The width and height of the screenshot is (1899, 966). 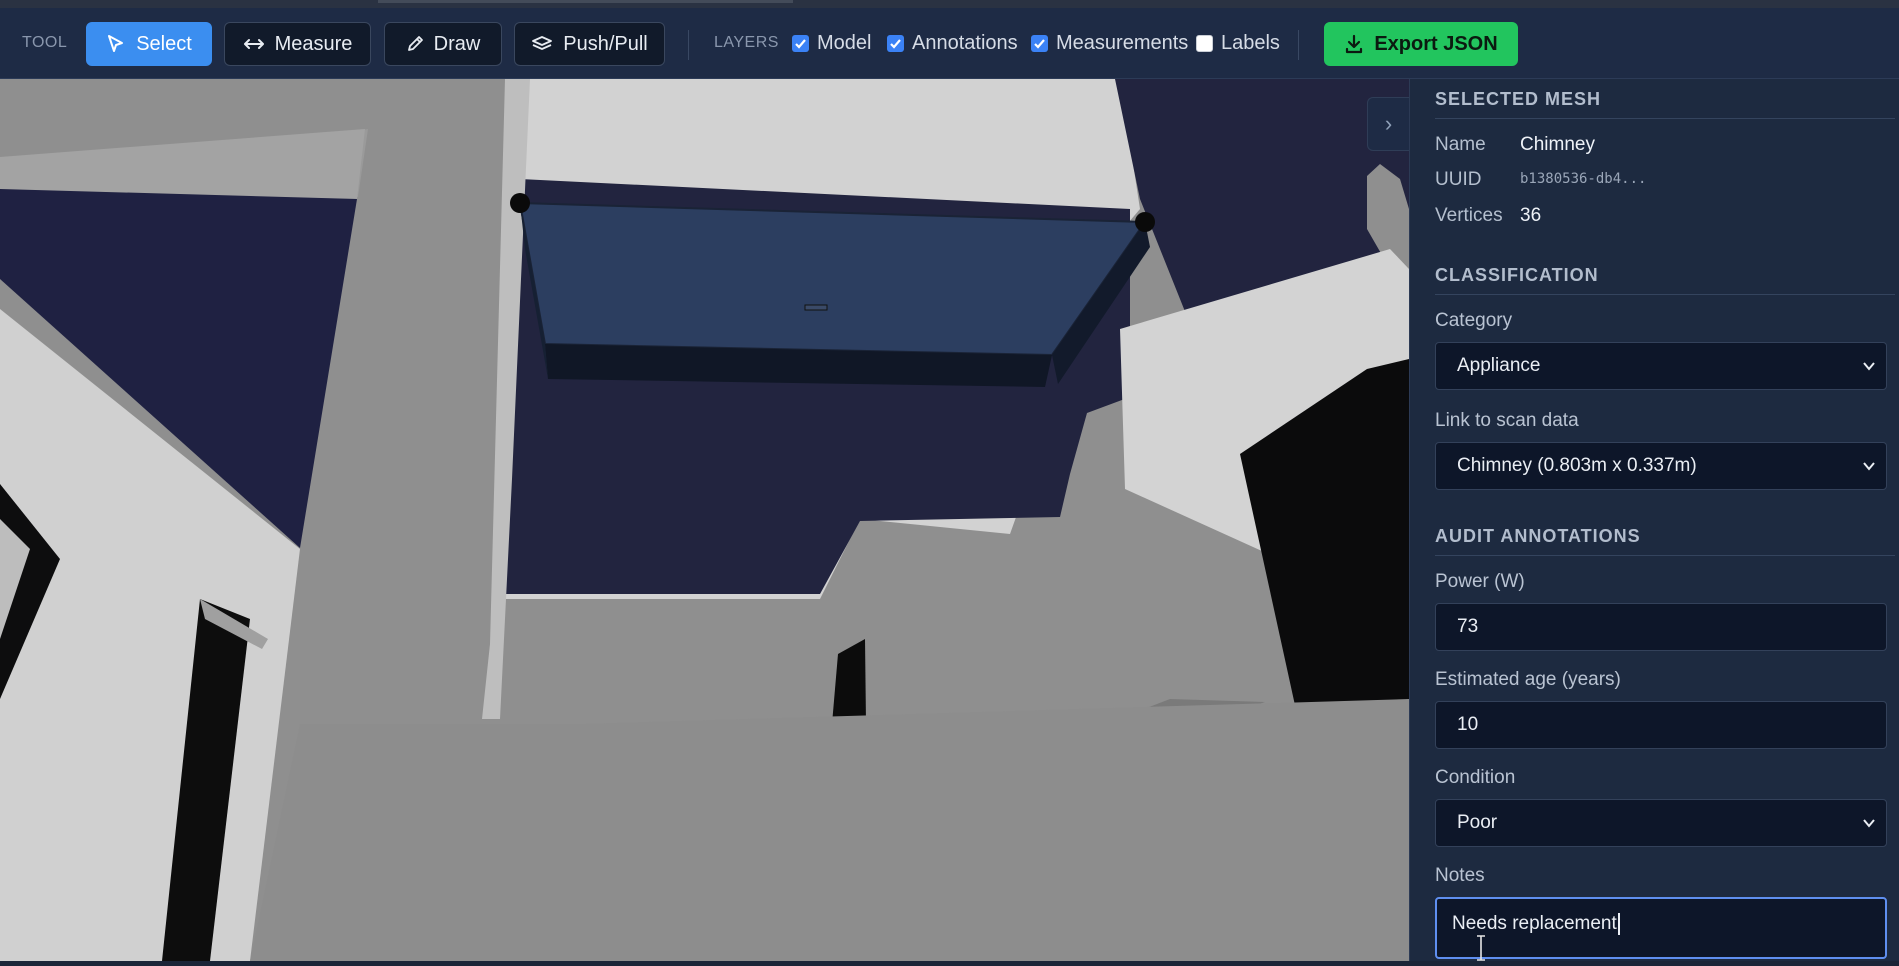 What do you see at coordinates (1480, 581) in the screenshot?
I see `power-label: Power (W)` at bounding box center [1480, 581].